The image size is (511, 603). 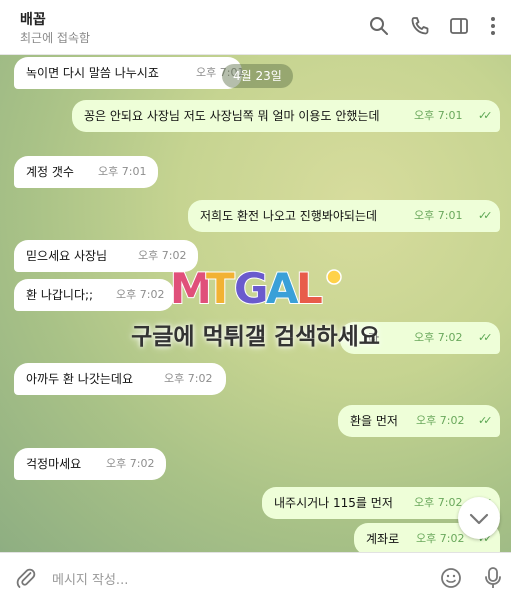 I want to click on chat-title: 배꼽, so click(x=33, y=19).